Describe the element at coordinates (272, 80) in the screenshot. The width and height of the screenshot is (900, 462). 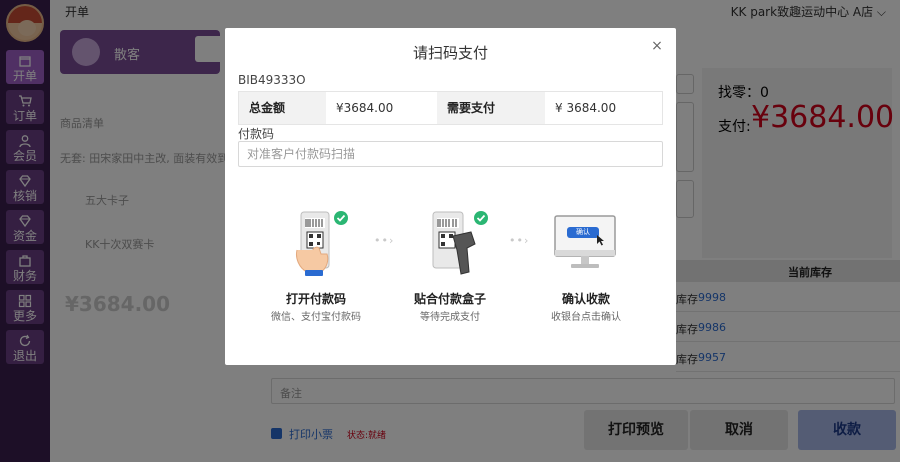
I see `order-number: BIB49333O` at that location.